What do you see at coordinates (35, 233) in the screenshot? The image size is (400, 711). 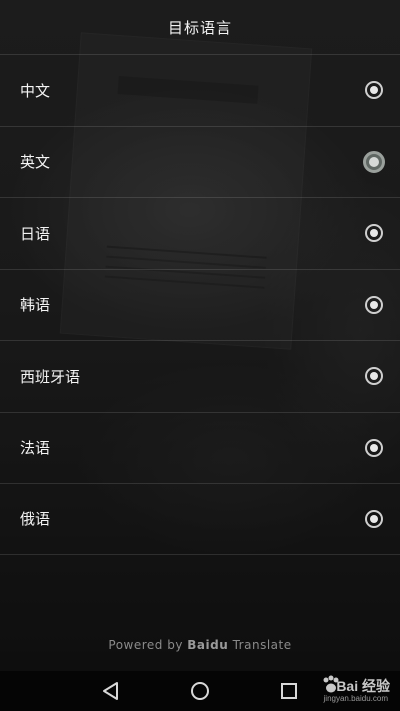 I see `language-label: 日语` at bounding box center [35, 233].